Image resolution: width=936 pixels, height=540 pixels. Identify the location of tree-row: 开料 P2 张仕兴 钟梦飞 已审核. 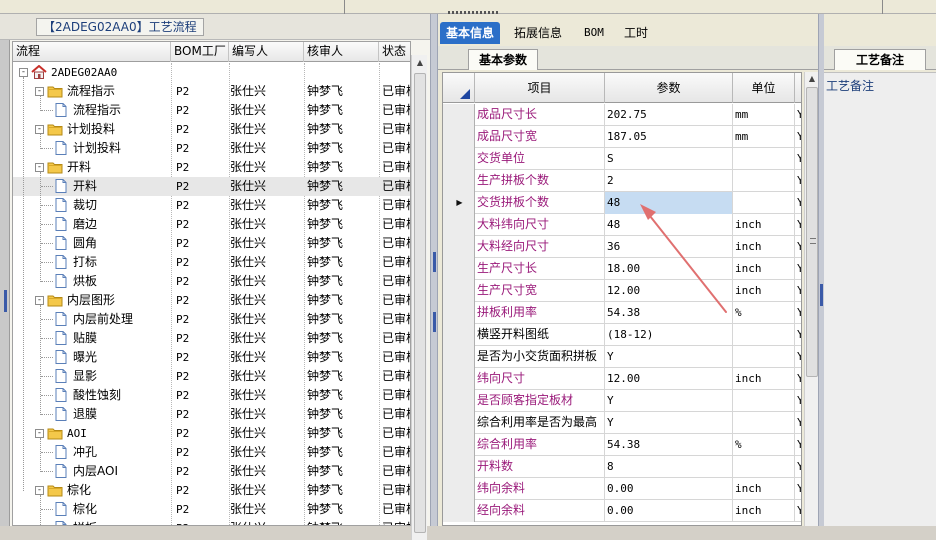
(211, 186).